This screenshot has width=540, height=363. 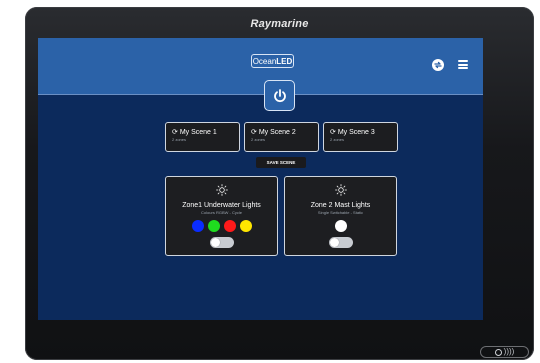 What do you see at coordinates (245, 226) in the screenshot?
I see `color-swatch-yellow` at bounding box center [245, 226].